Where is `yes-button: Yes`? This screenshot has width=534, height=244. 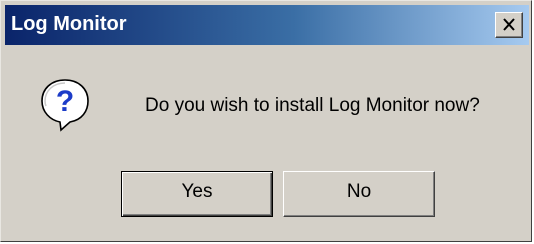 yes-button: Yes is located at coordinates (197, 194).